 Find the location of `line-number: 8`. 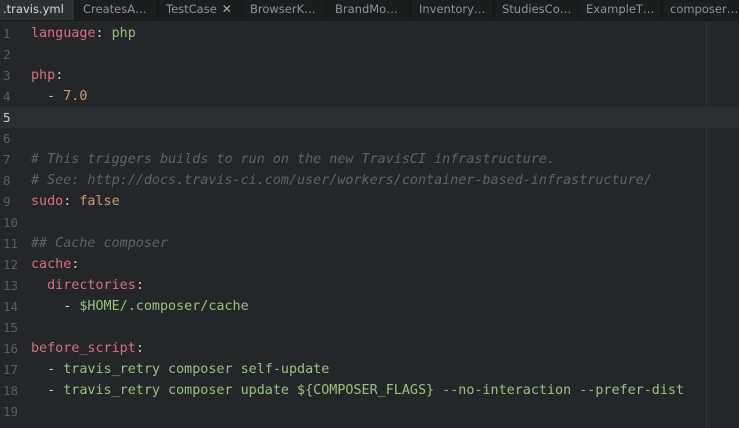

line-number: 8 is located at coordinates (7, 180).